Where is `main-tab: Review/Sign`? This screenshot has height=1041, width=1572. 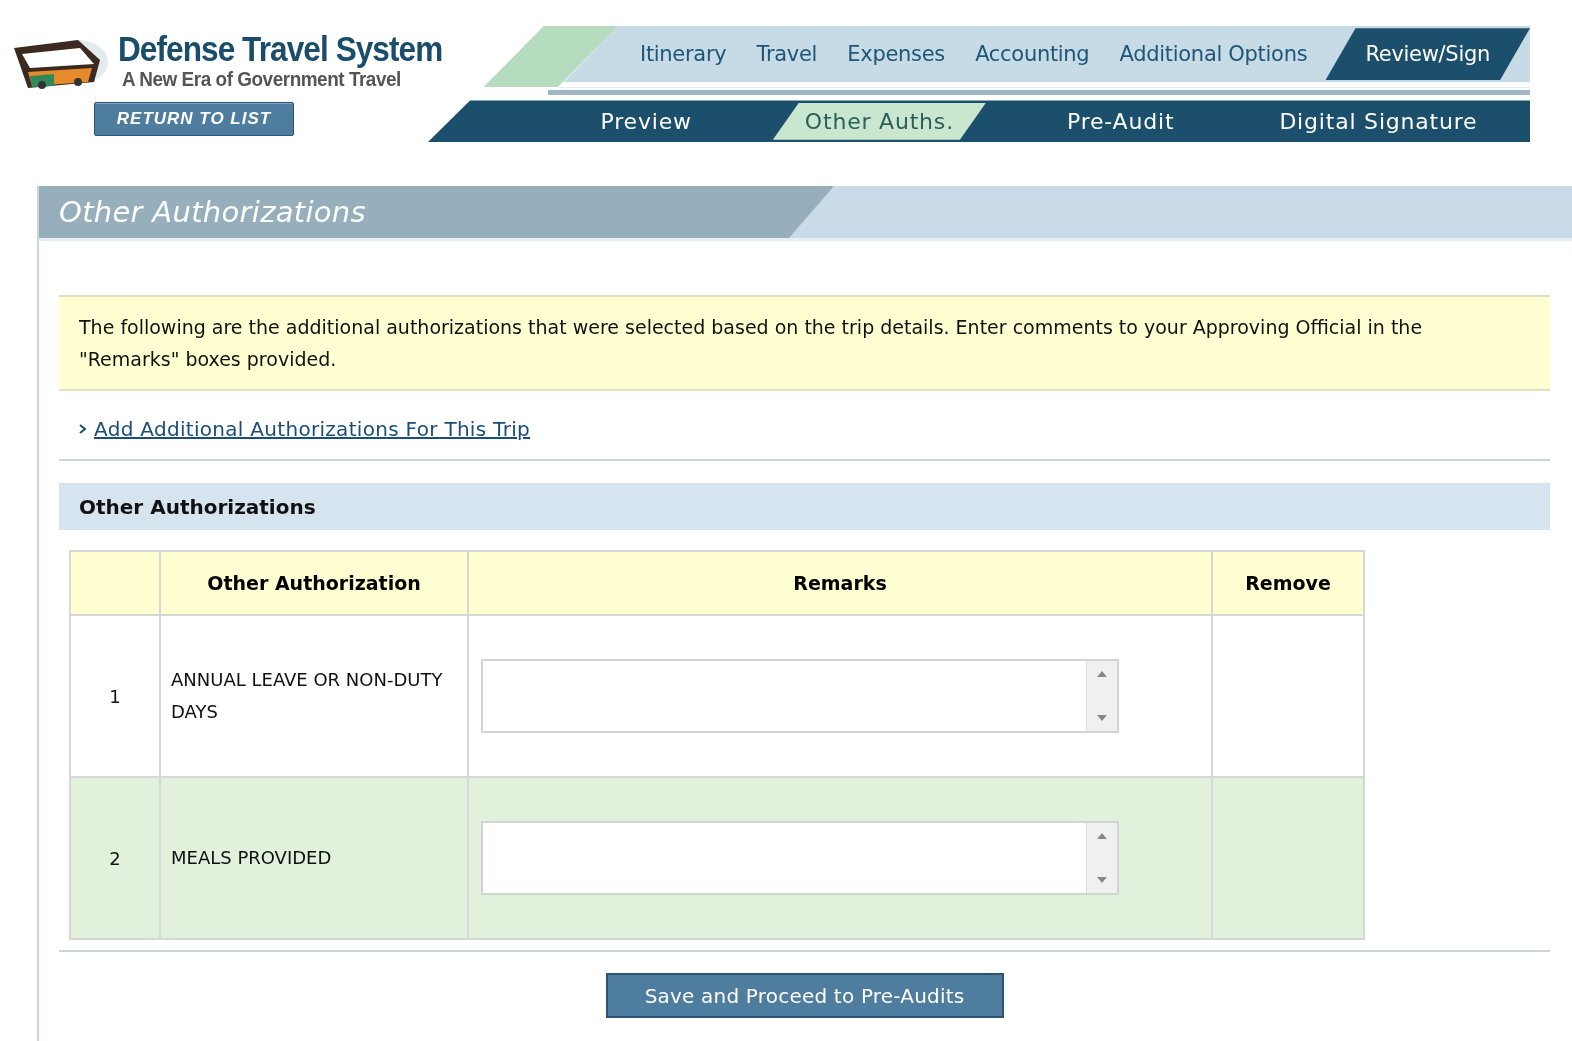
main-tab: Review/Sign is located at coordinates (1427, 54).